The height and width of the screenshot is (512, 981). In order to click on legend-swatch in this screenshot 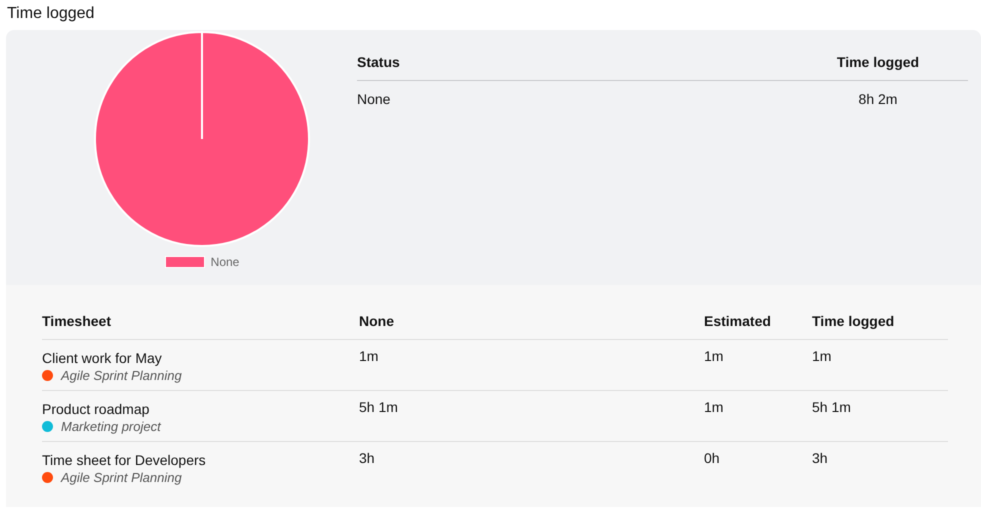, I will do `click(184, 262)`.